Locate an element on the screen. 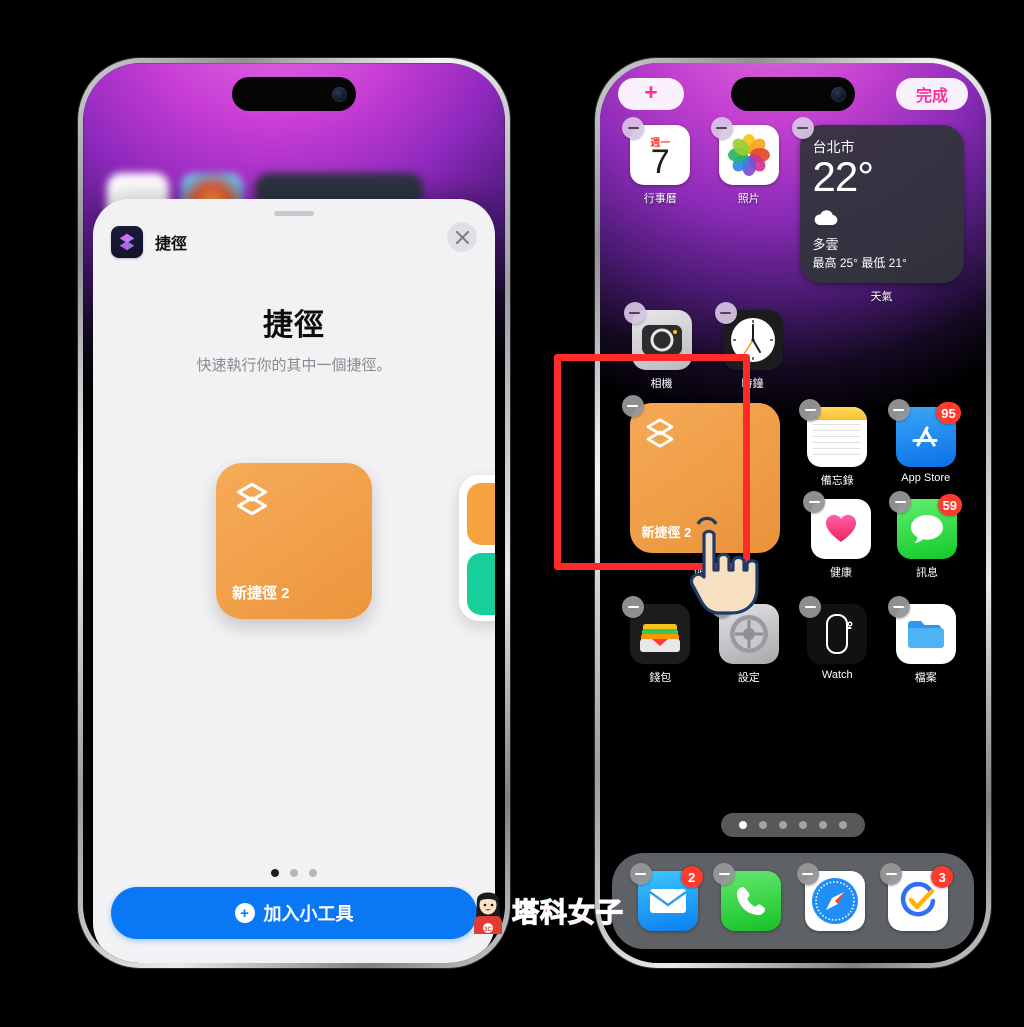 The width and height of the screenshot is (1024, 1027). app-label: 健康 is located at coordinates (841, 573).